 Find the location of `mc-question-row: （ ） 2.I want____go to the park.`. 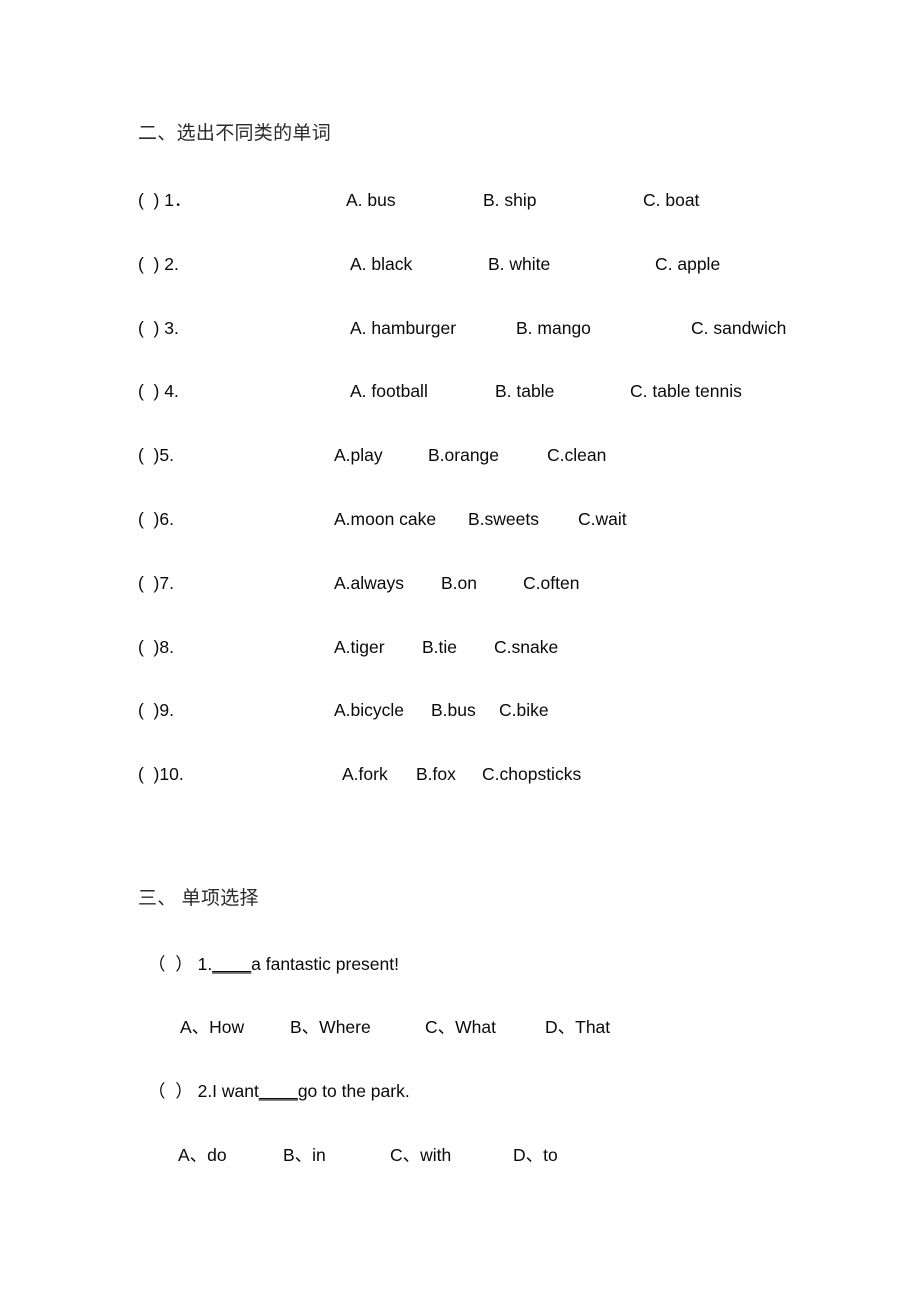

mc-question-row: （ ） 2.I want____go to the park. is located at coordinates (279, 1091).